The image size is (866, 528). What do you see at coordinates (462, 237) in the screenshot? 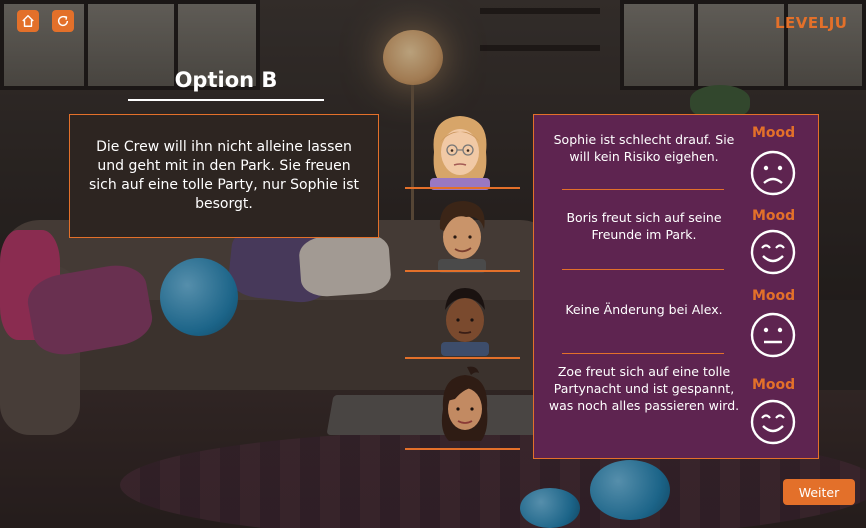
I see `avatar-boris` at bounding box center [462, 237].